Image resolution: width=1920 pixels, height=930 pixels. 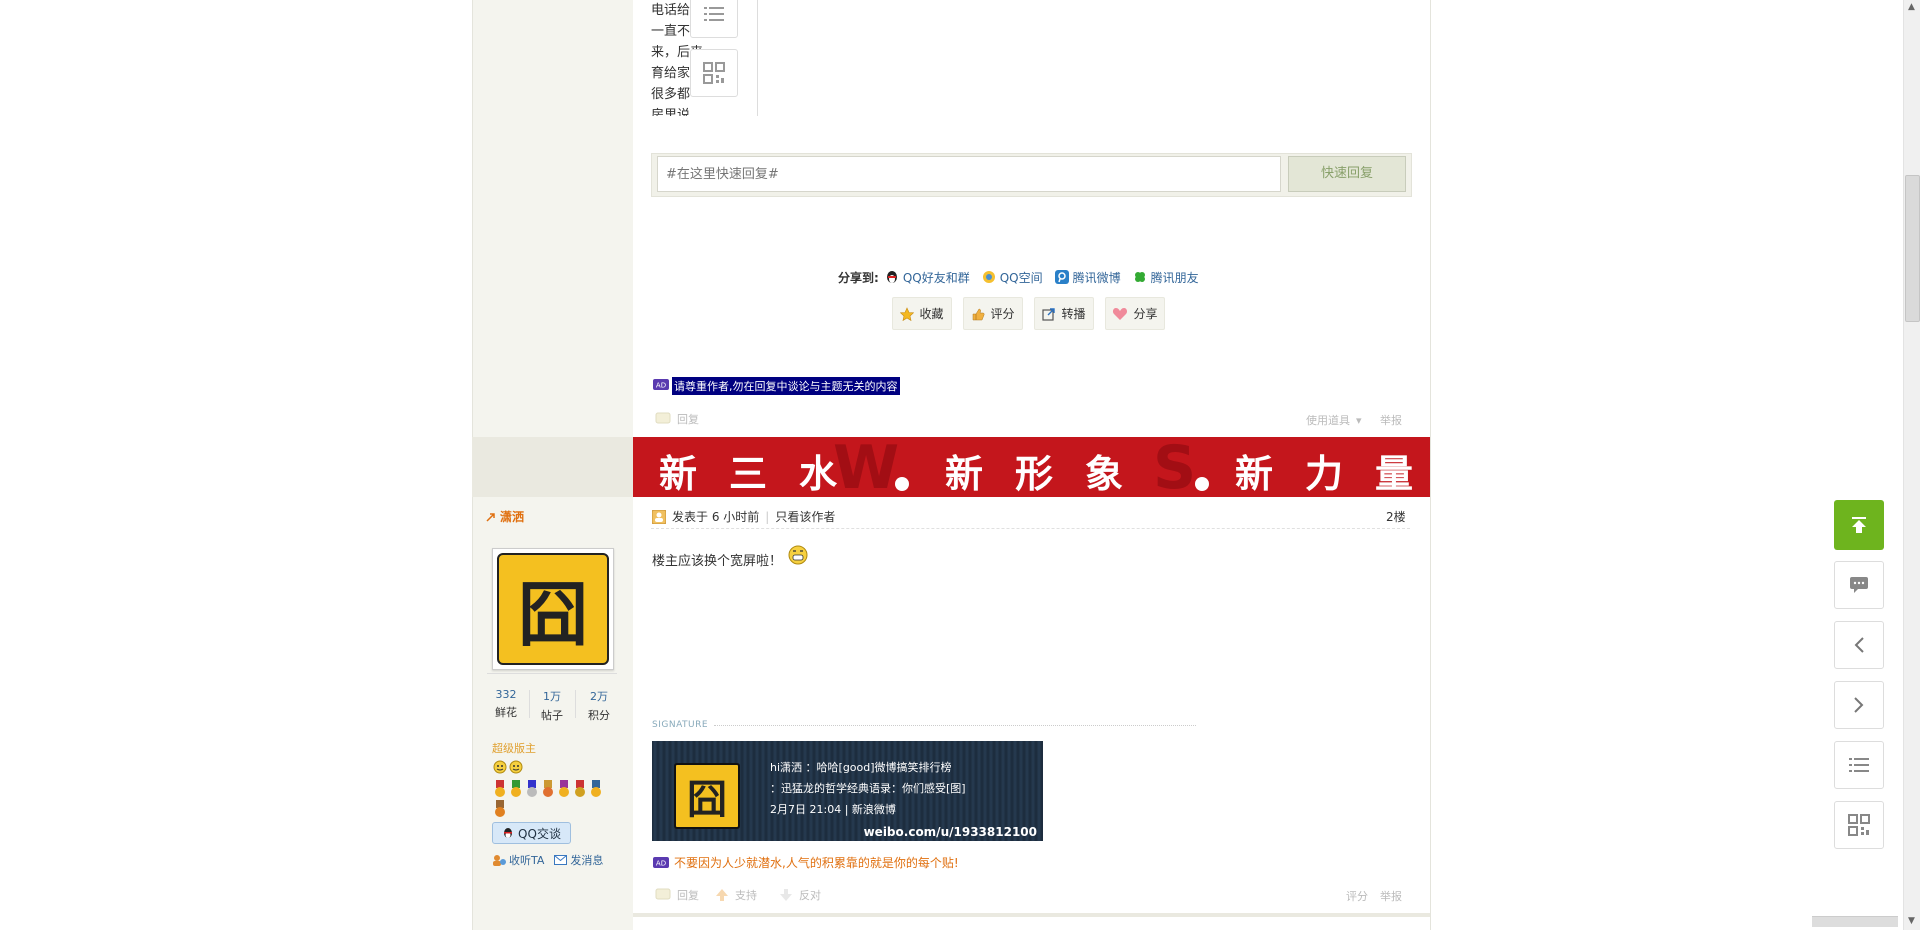 I want to click on card-avatar: 囧, so click(x=707, y=796).